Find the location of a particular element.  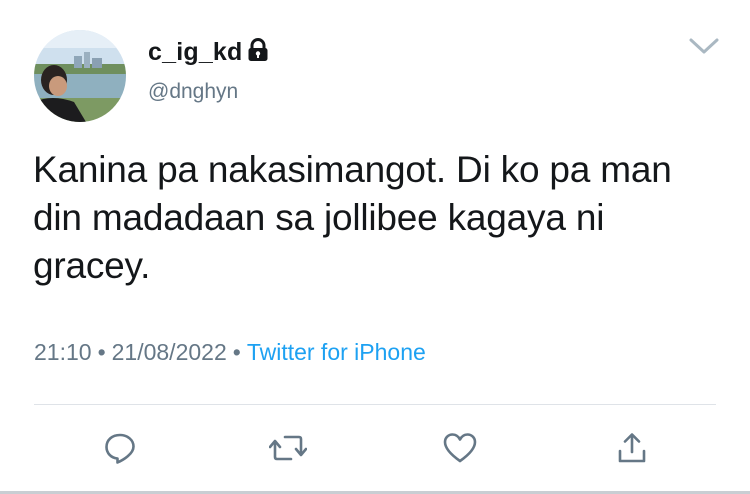

reply-icon is located at coordinates (120, 448).